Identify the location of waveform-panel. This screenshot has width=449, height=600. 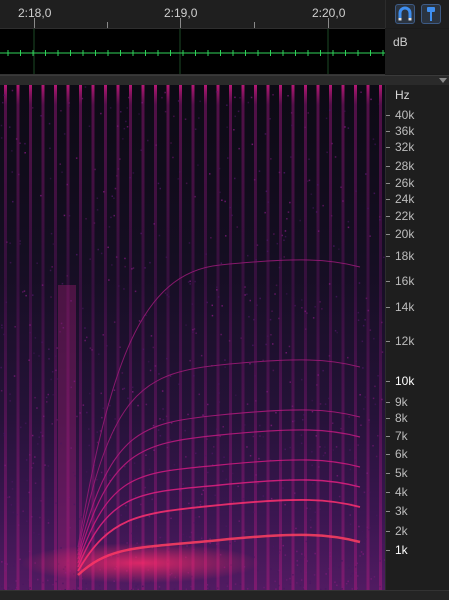
(192, 52).